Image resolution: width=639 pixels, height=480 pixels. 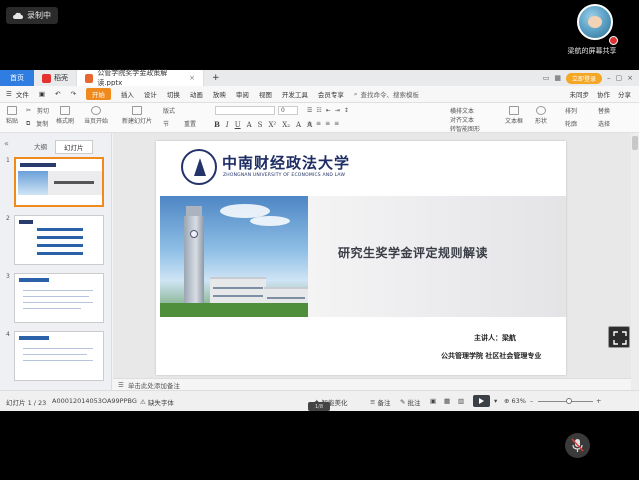 I want to click on department-line: 公共管理学院 社区社会管理专业, so click(x=491, y=356).